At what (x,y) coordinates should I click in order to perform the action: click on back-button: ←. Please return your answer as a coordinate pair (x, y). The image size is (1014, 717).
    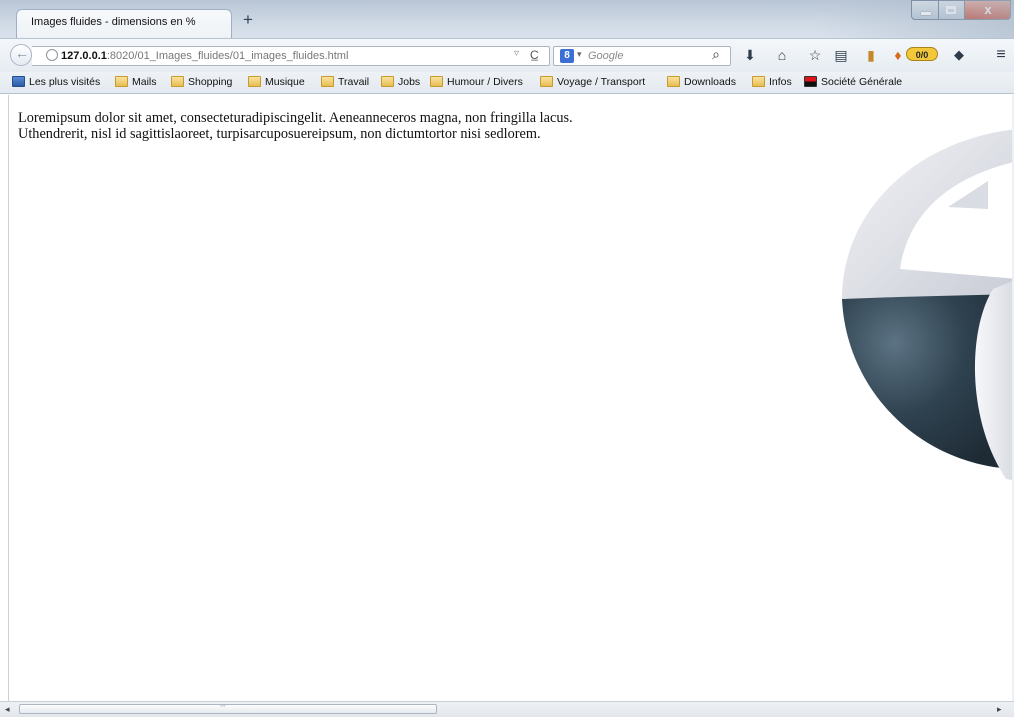
    Looking at the image, I should click on (21, 55).